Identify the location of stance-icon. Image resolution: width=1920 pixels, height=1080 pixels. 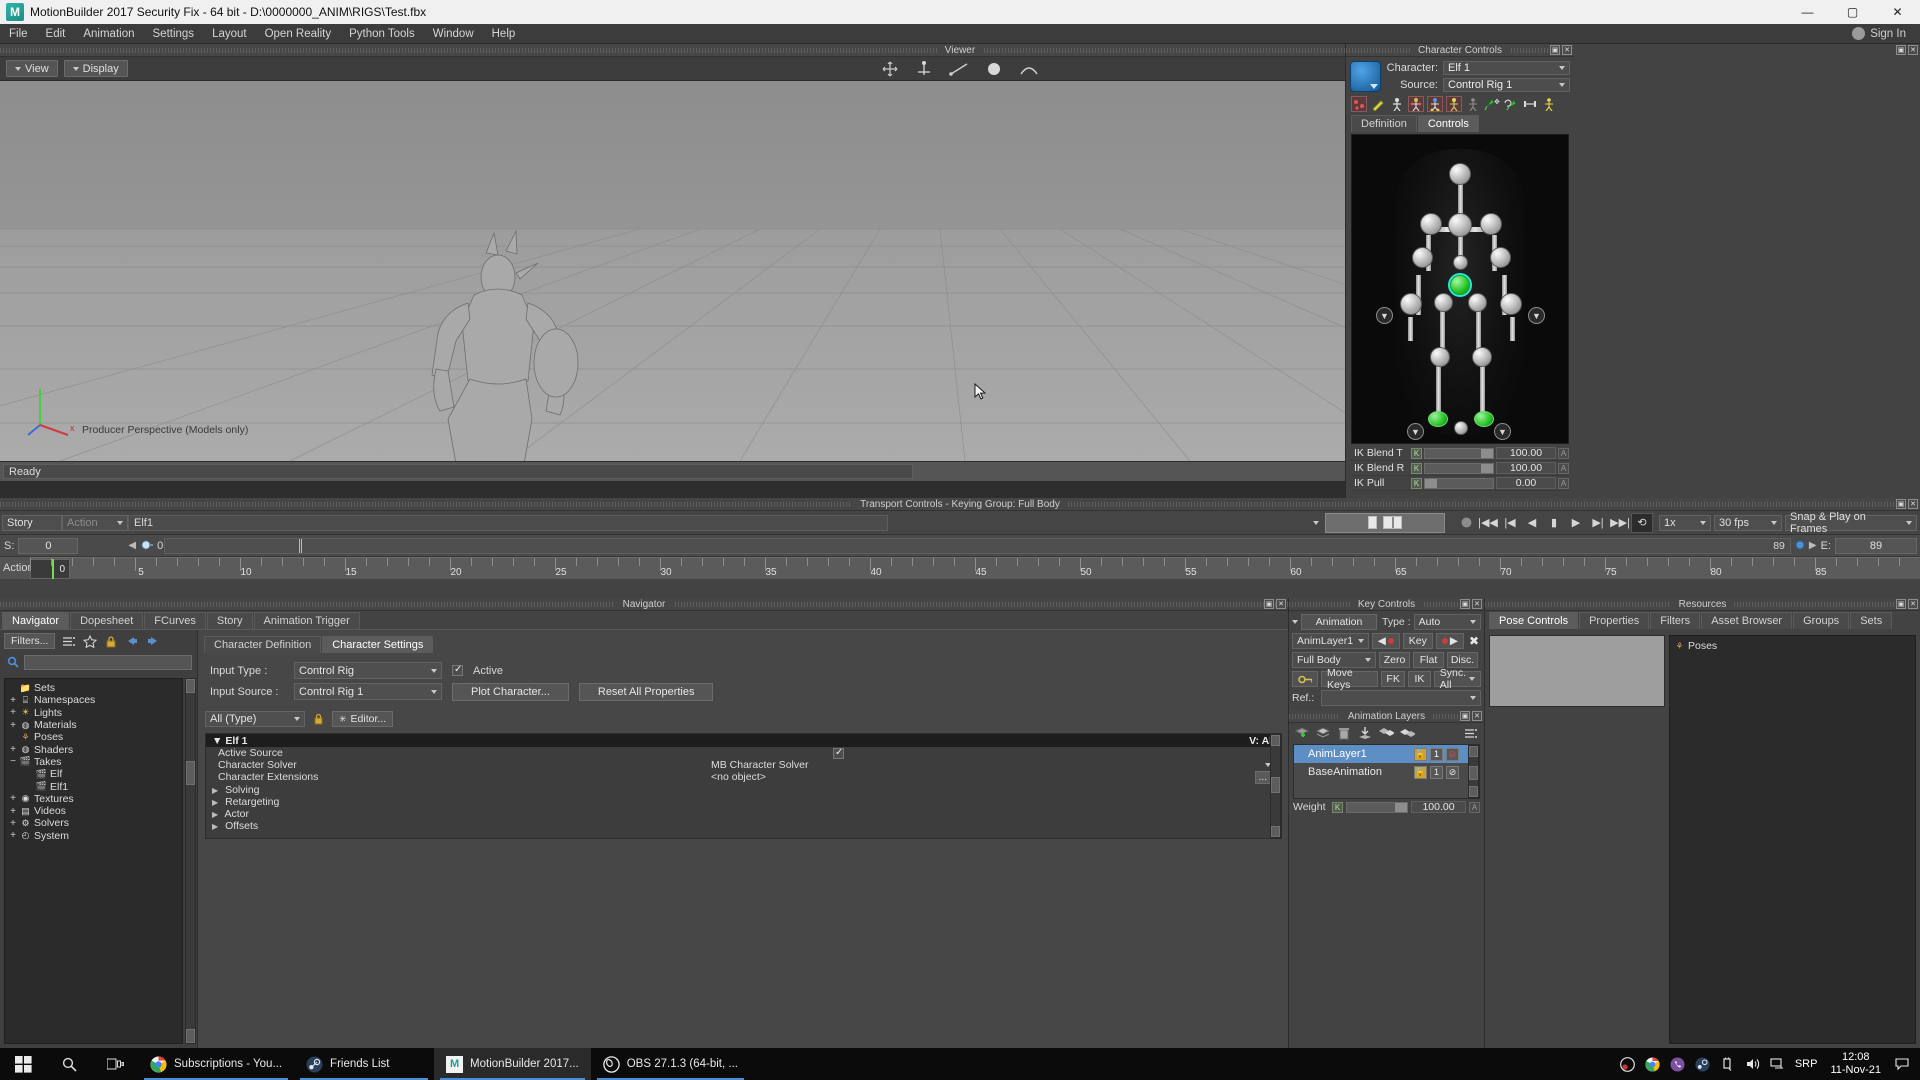
(1397, 104).